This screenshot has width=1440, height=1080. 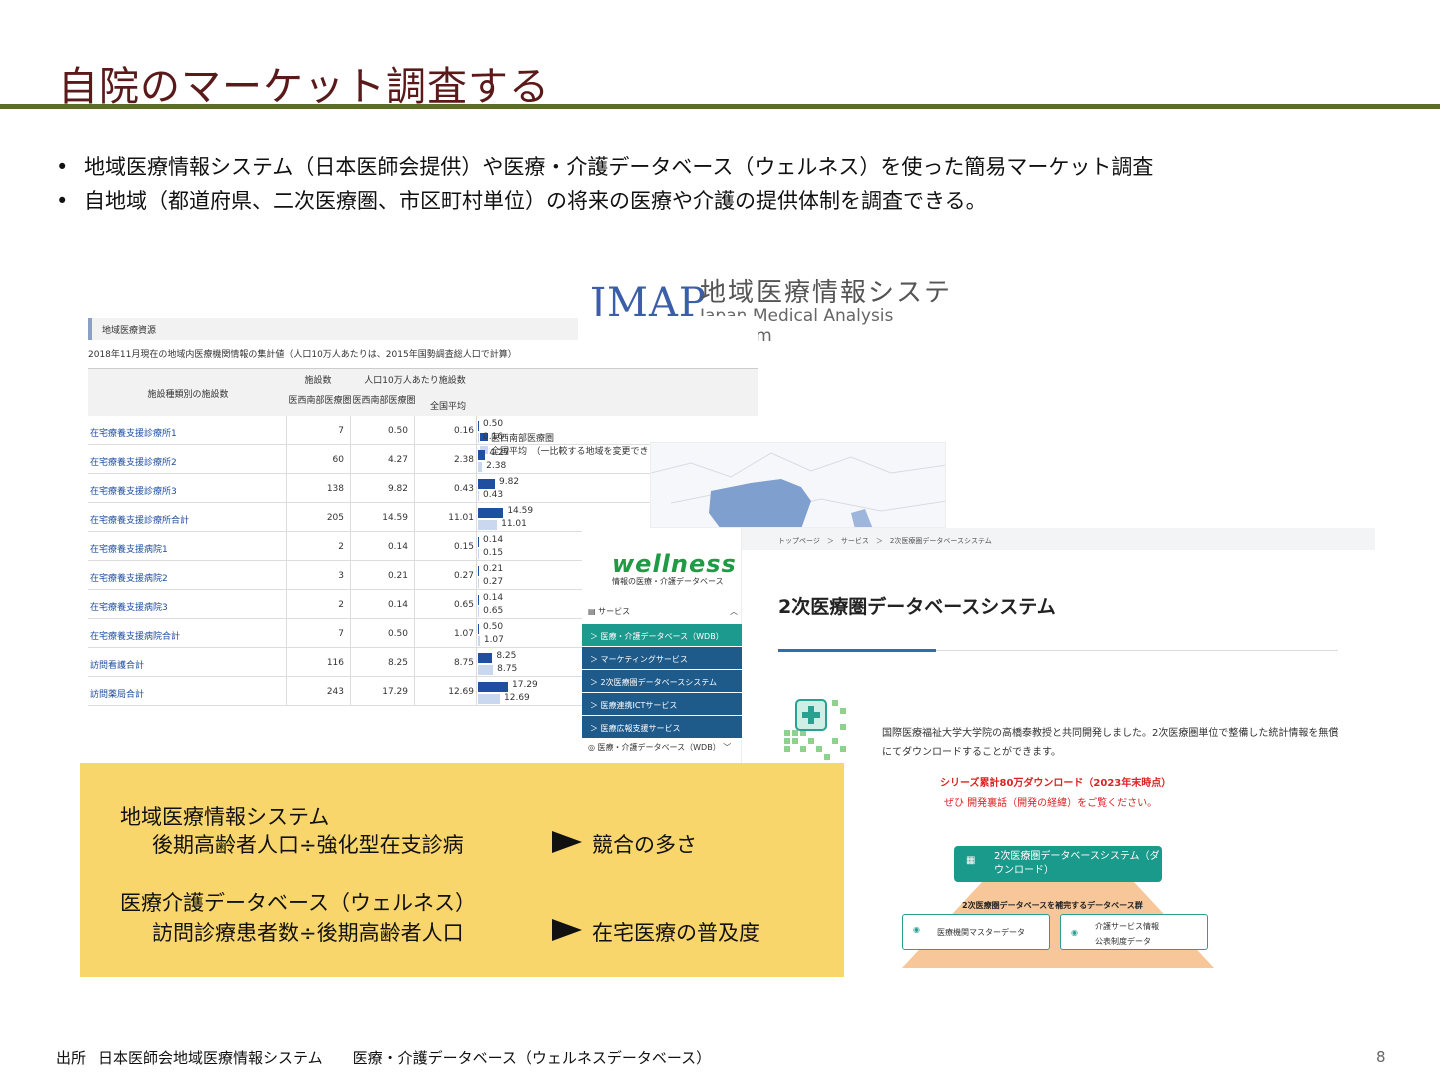 I want to click on download-count-note: シリーズ累計80万ダウンロード（2023年末時点）, so click(x=1056, y=783).